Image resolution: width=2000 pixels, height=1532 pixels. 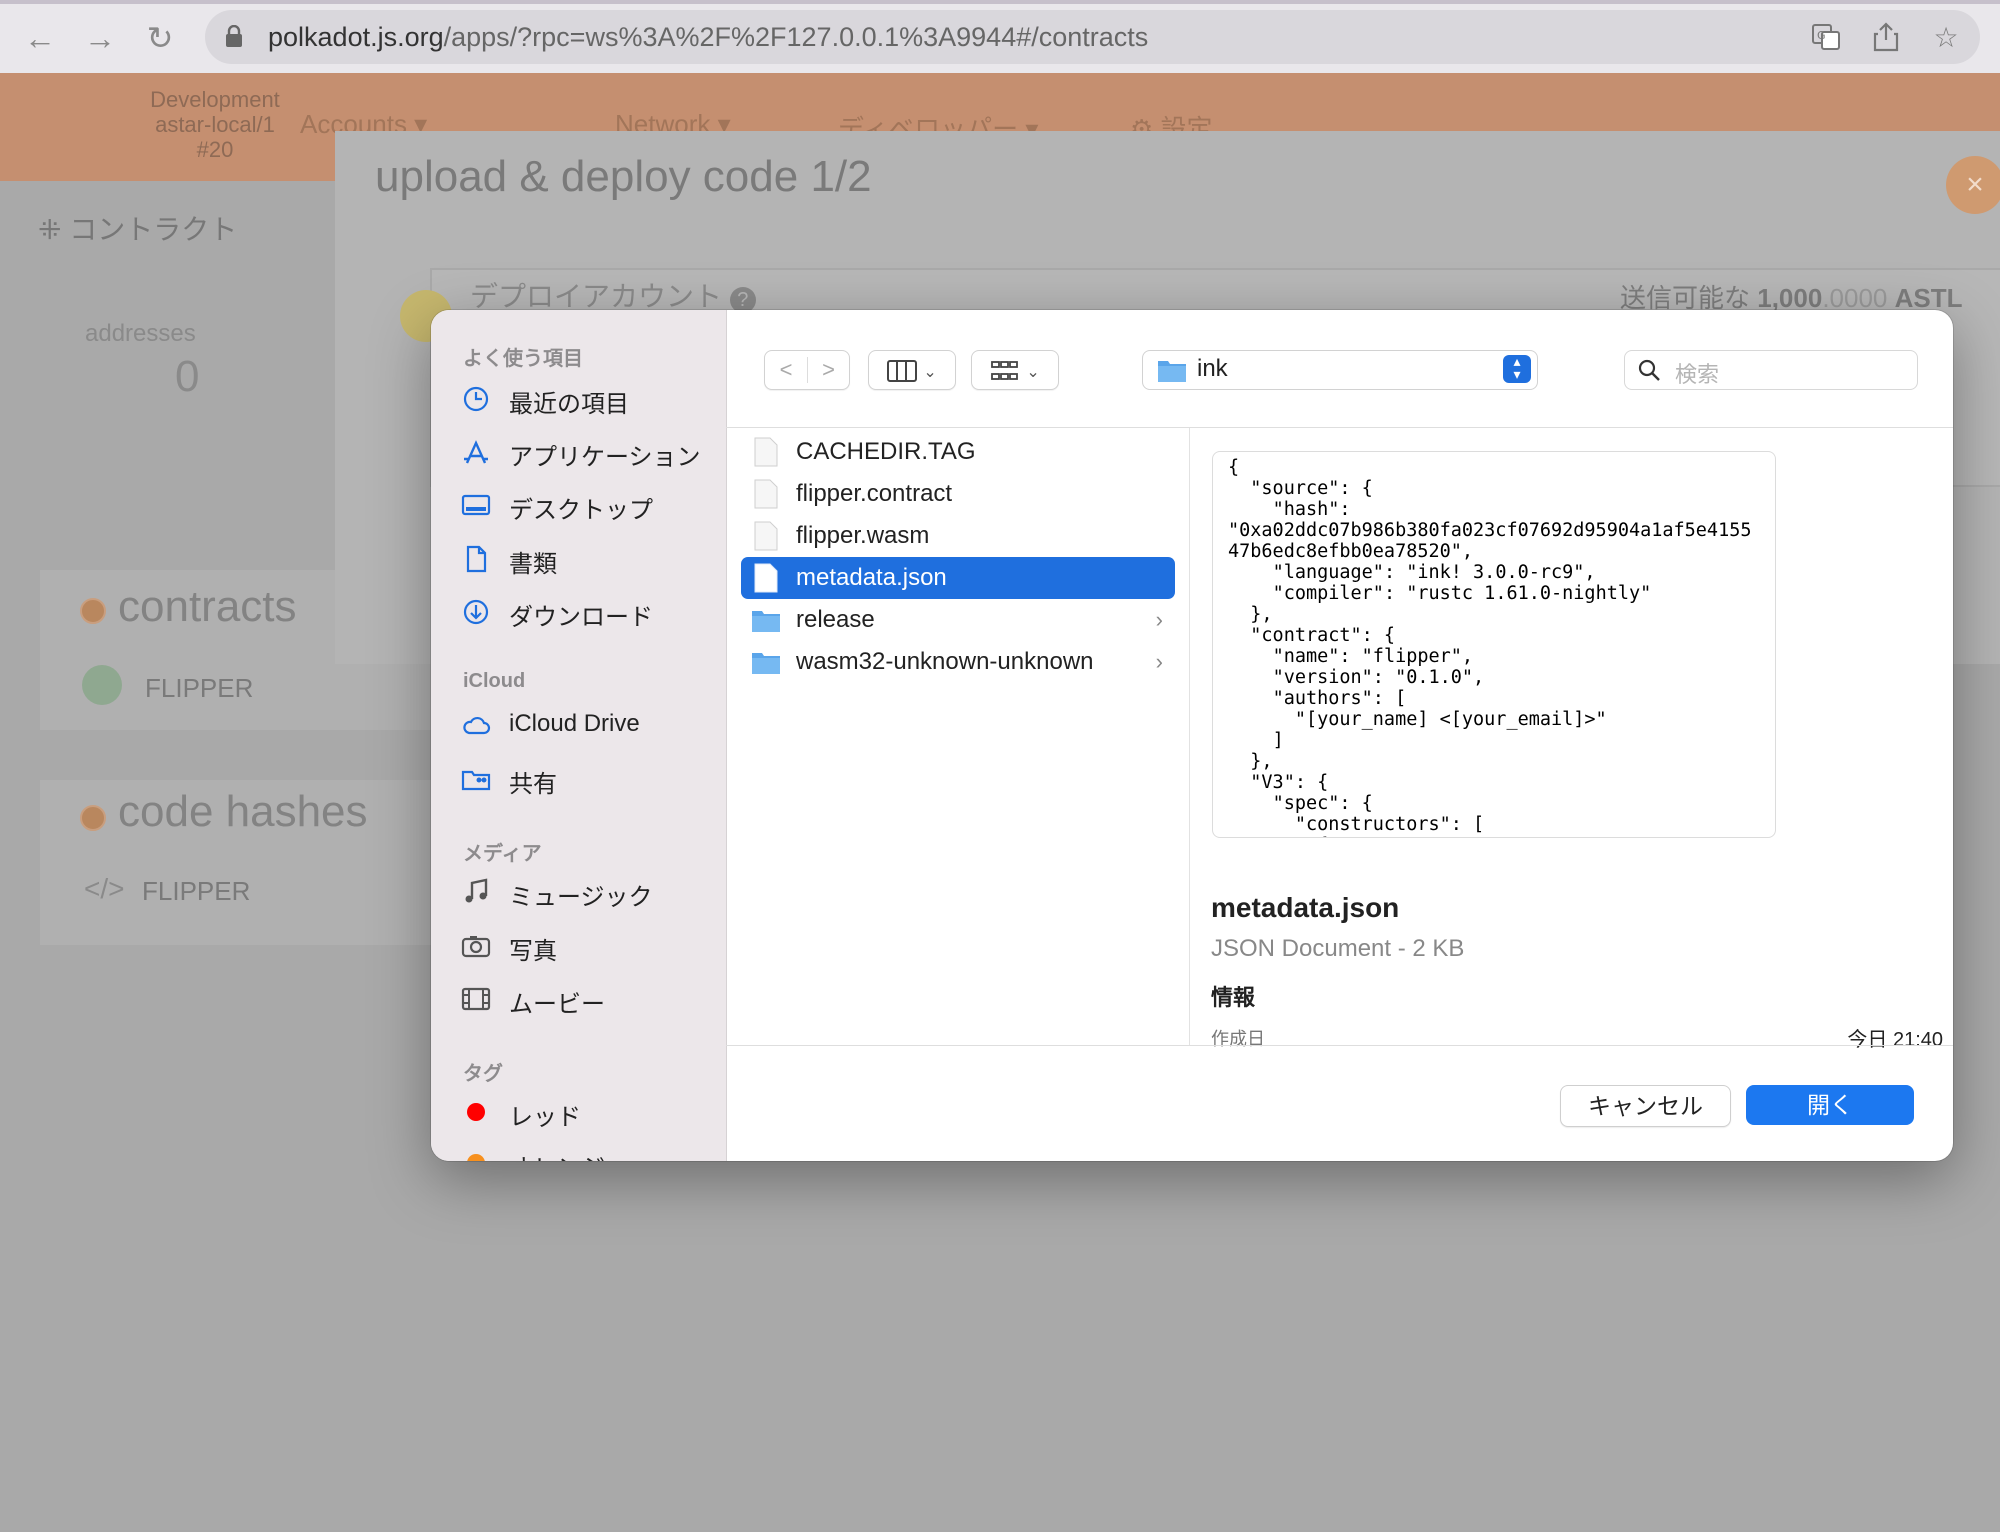 I want to click on created-date-label: 作成日, so click(x=1238, y=1039).